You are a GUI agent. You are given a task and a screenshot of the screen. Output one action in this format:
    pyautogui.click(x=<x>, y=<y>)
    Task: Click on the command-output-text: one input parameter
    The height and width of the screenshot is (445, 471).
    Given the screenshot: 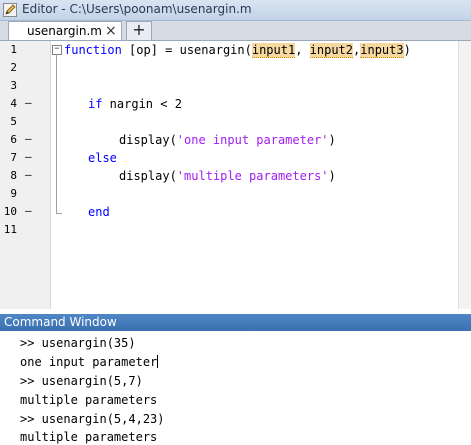 What is the action you would take?
    pyautogui.click(x=89, y=362)
    